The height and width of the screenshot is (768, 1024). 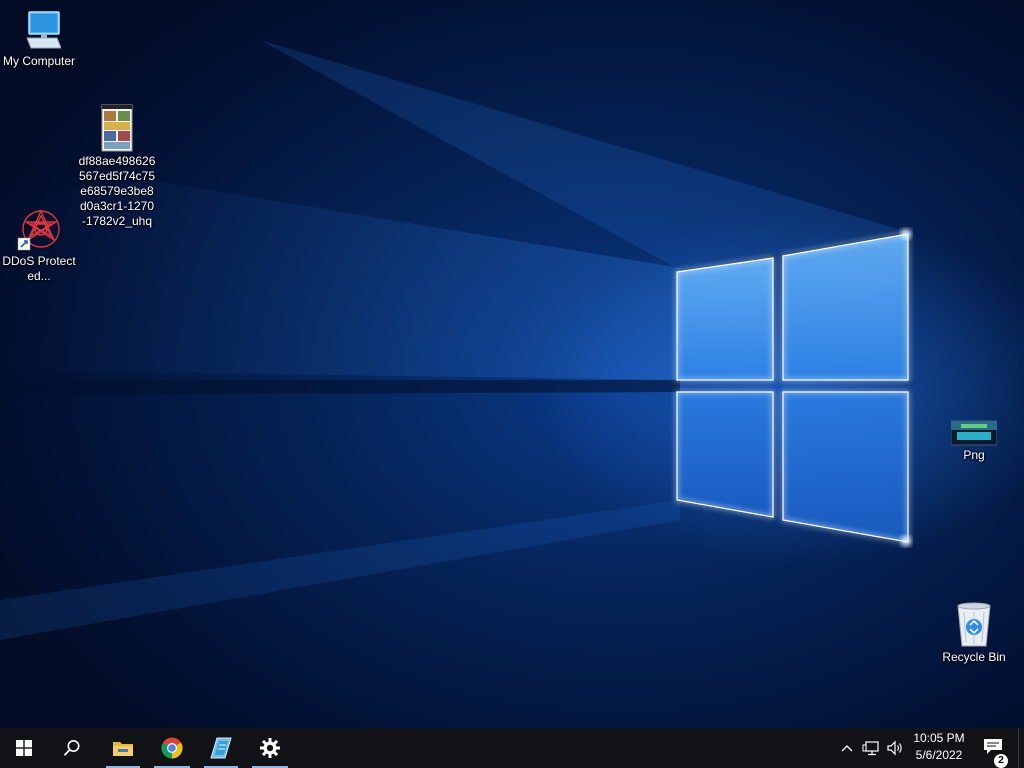 I want to click on clock-time: 10:05 PM, so click(x=939, y=738).